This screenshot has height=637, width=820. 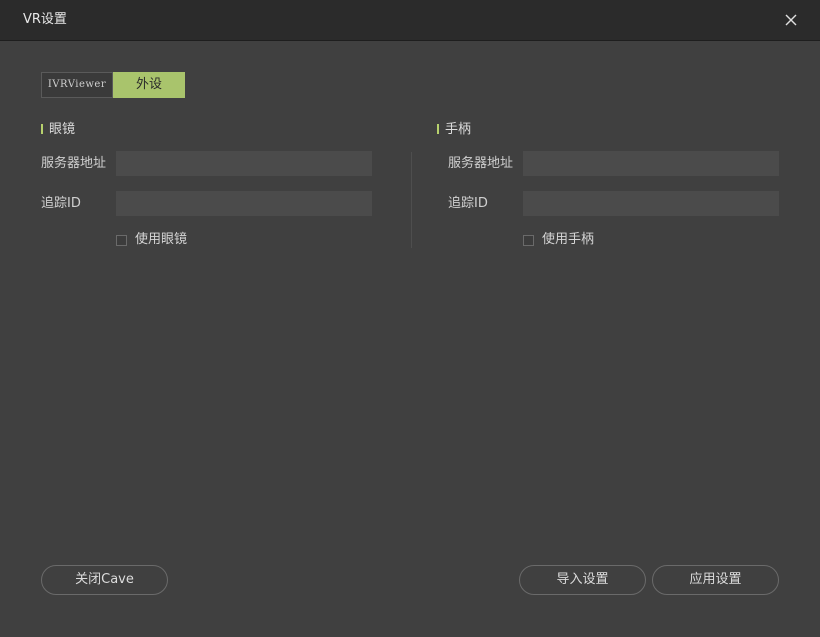 What do you see at coordinates (410, 20) in the screenshot?
I see `title-bar: VR设置` at bounding box center [410, 20].